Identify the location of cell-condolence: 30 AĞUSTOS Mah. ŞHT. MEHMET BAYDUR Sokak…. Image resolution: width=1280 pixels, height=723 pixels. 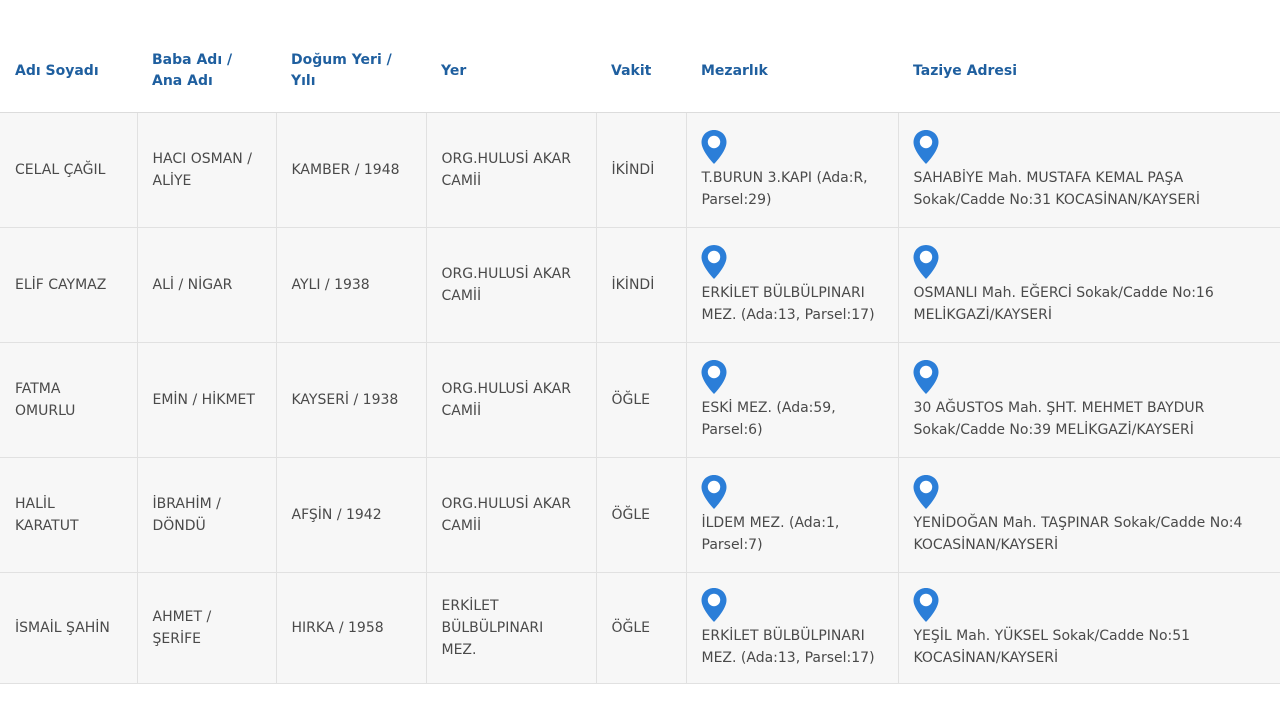
(1089, 400).